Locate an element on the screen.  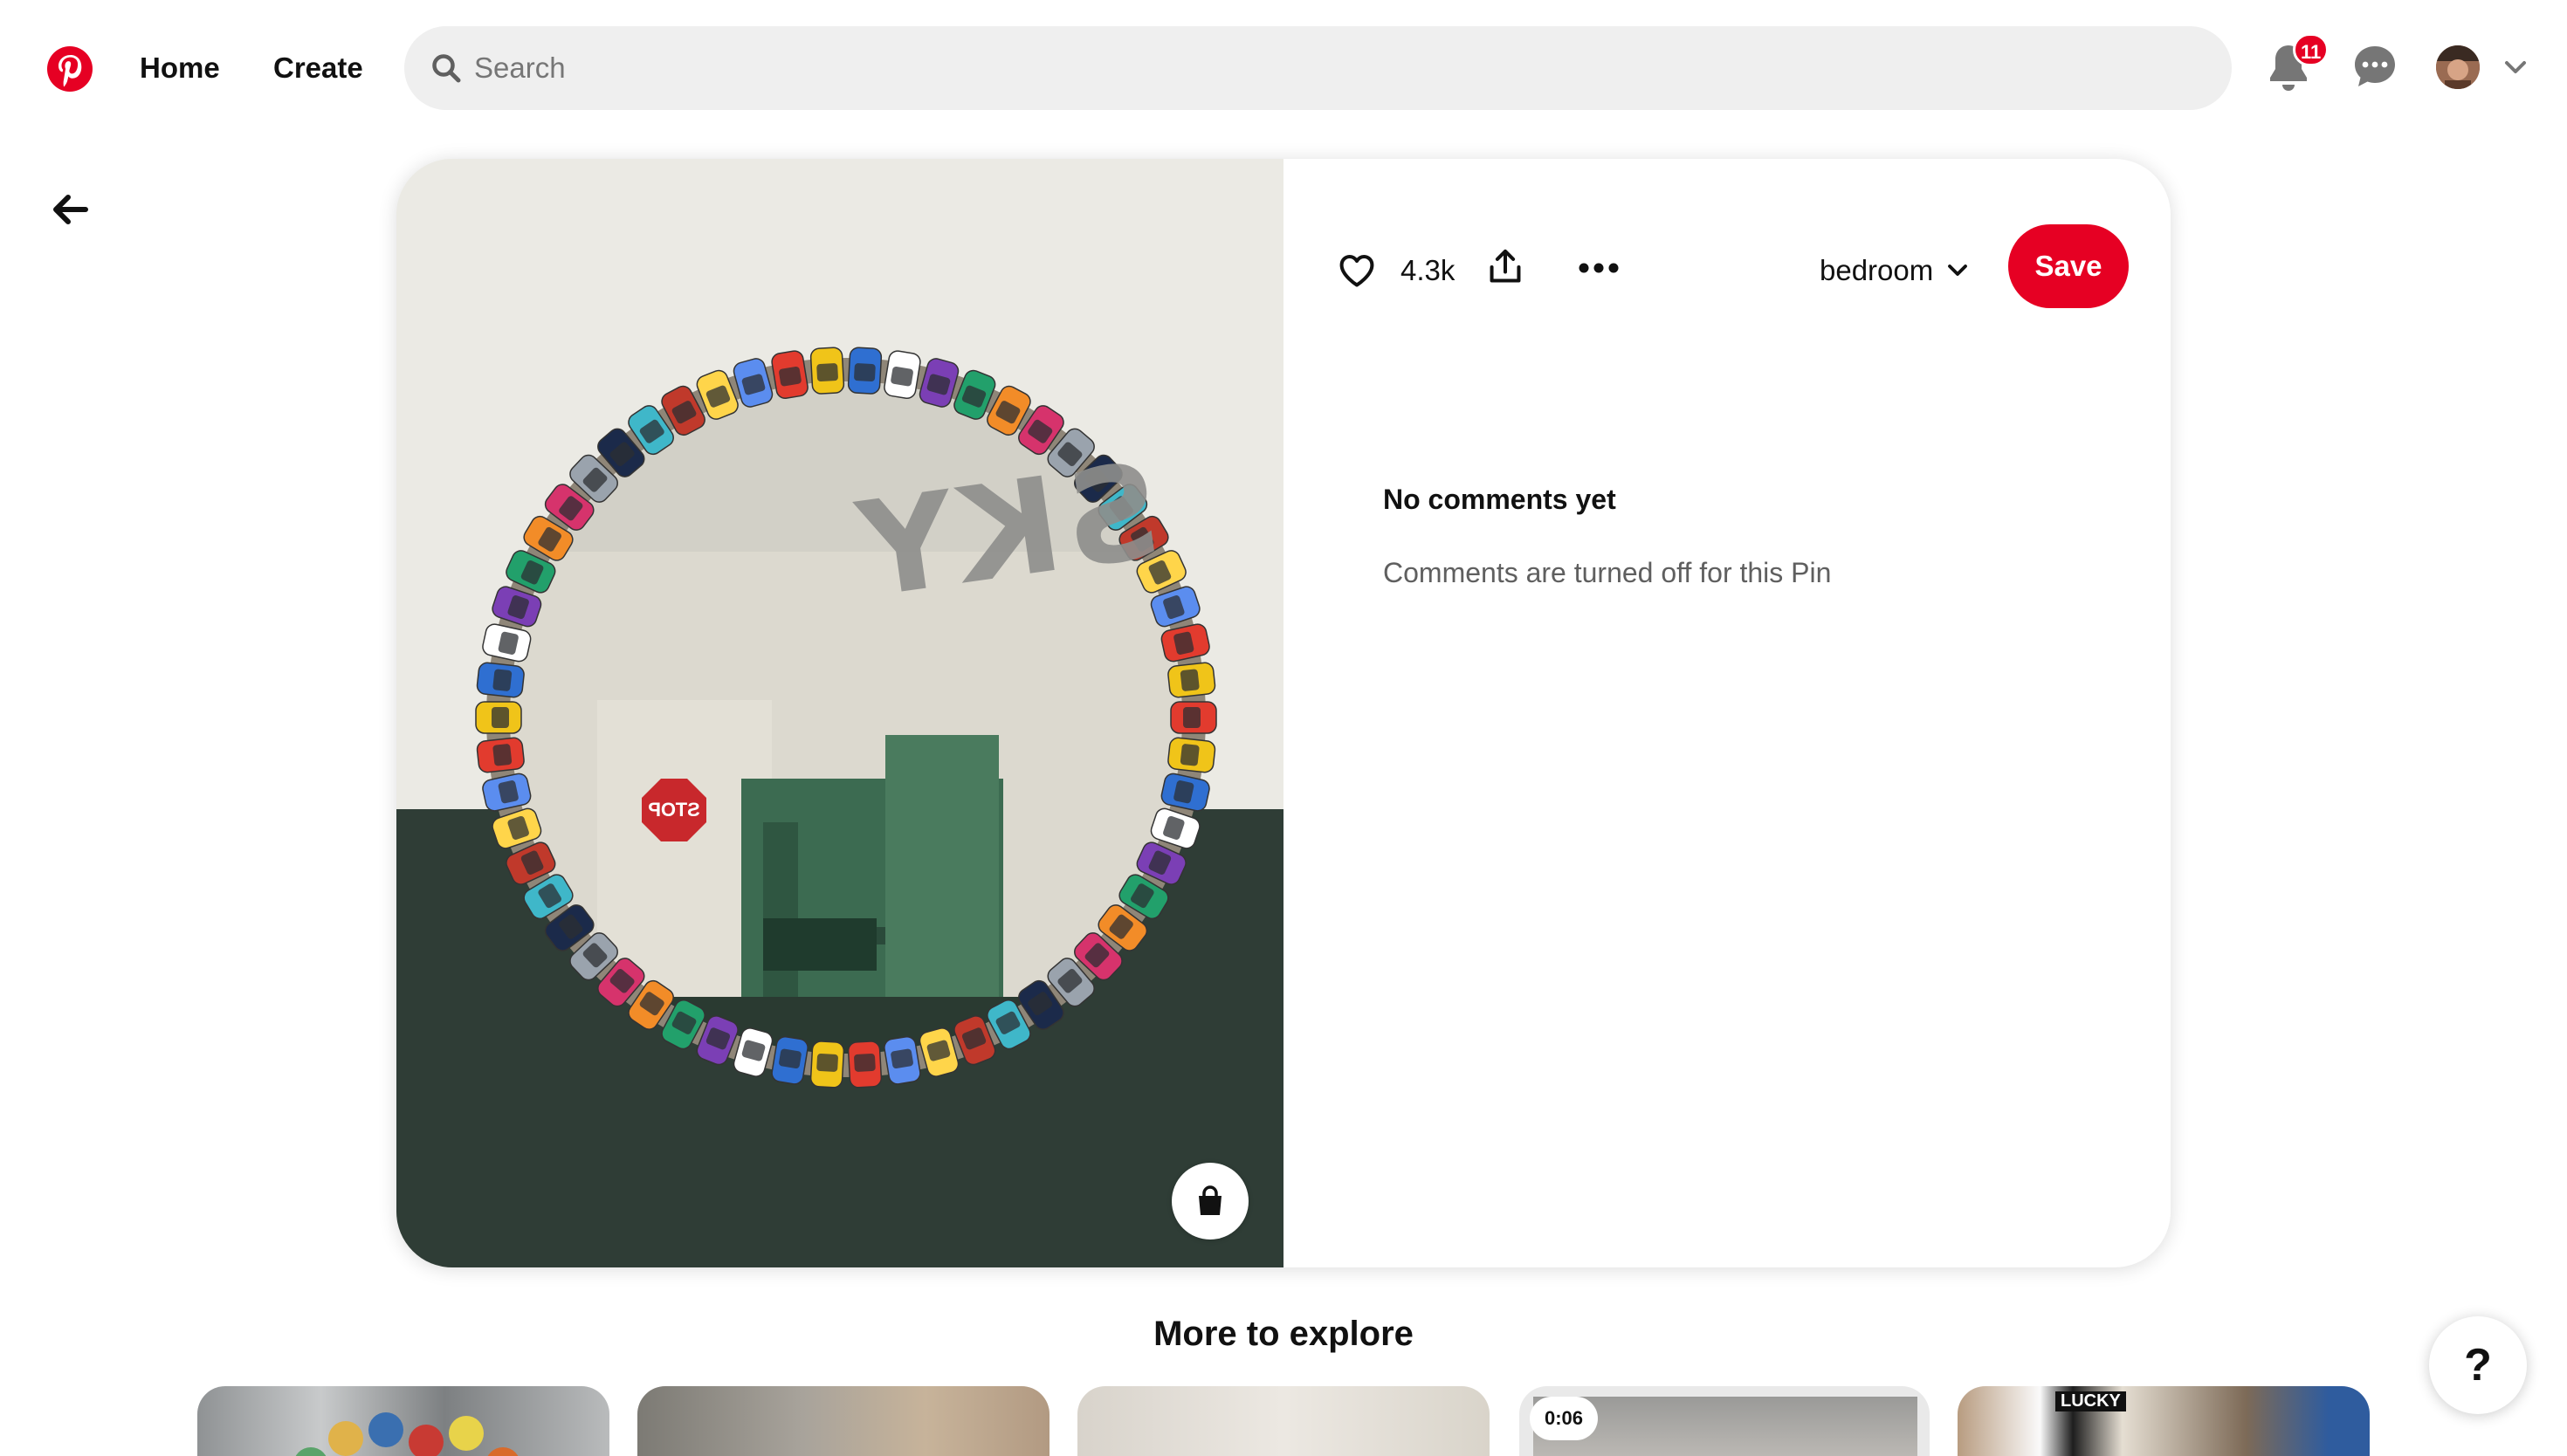
notification-count-badge: 11 is located at coordinates (2311, 49).